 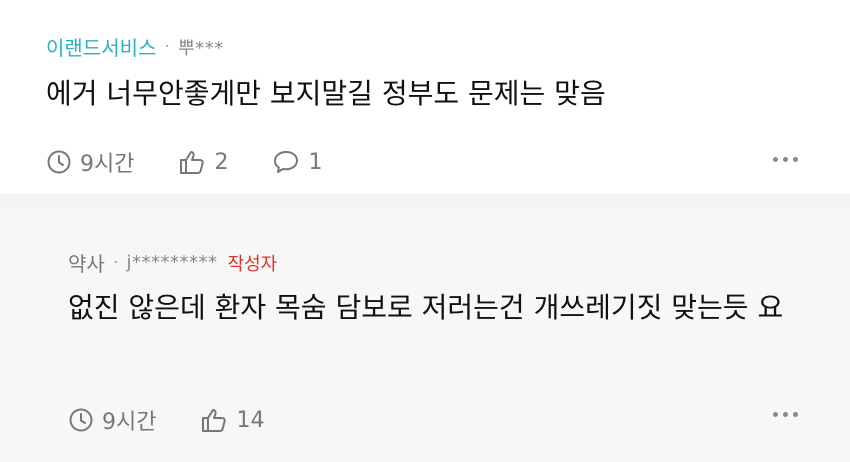 I want to click on like-count: 14, so click(x=250, y=420).